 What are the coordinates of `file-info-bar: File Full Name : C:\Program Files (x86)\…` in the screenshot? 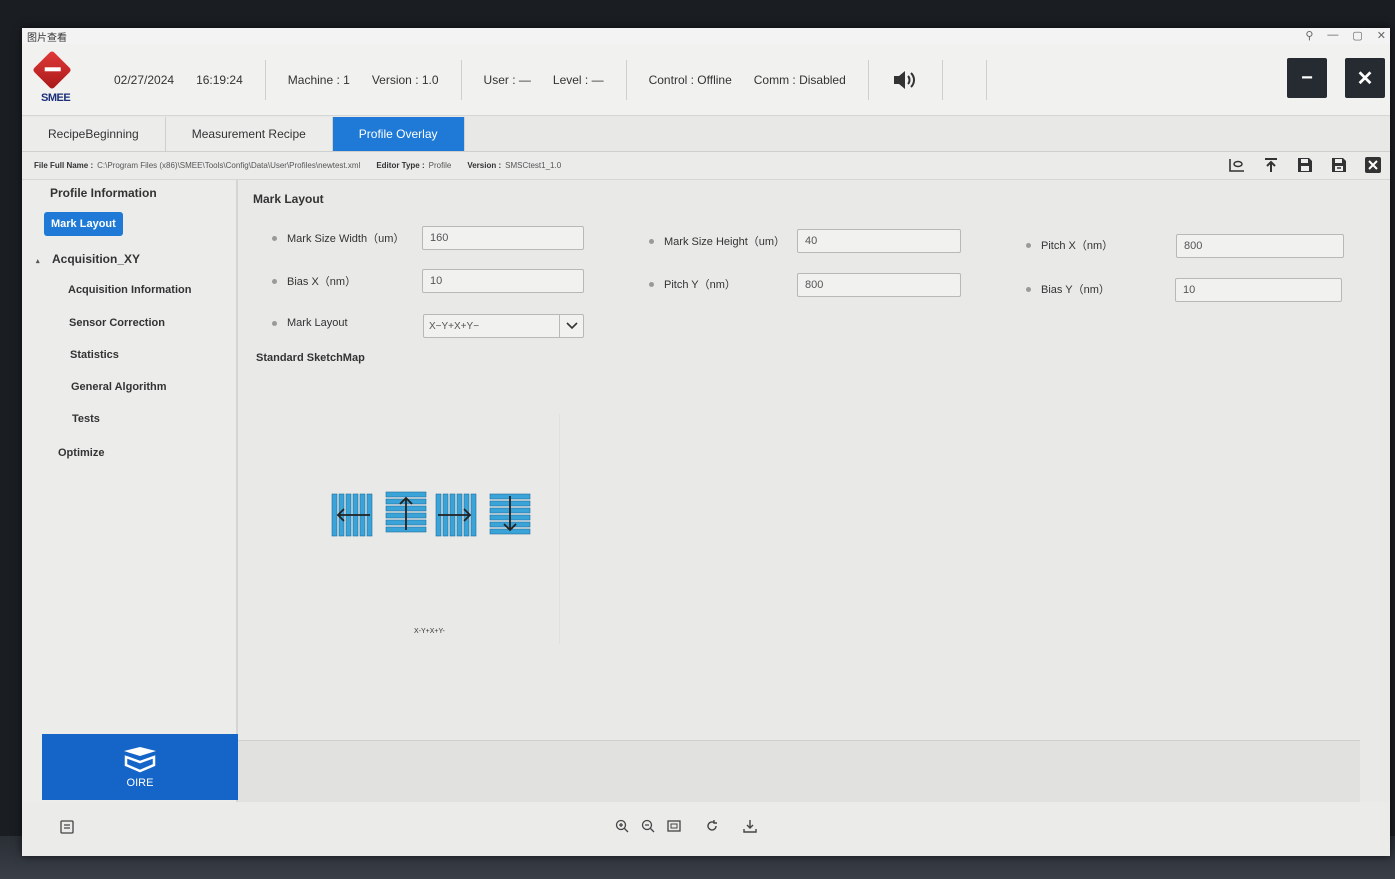 It's located at (706, 166).